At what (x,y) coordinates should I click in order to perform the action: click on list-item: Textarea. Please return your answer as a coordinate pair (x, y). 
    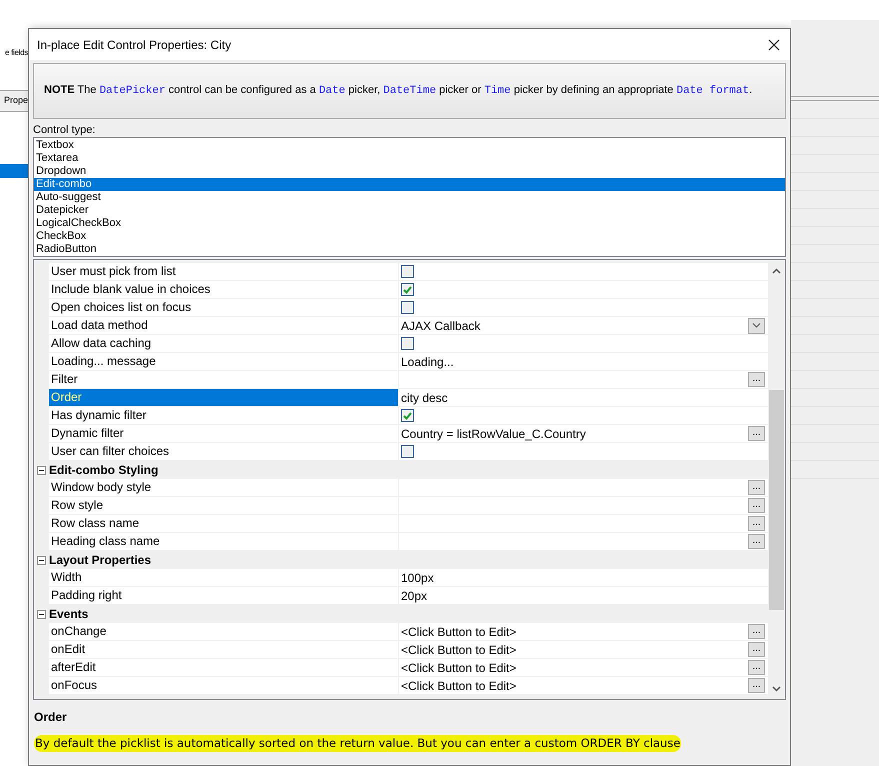
    Looking at the image, I should click on (409, 158).